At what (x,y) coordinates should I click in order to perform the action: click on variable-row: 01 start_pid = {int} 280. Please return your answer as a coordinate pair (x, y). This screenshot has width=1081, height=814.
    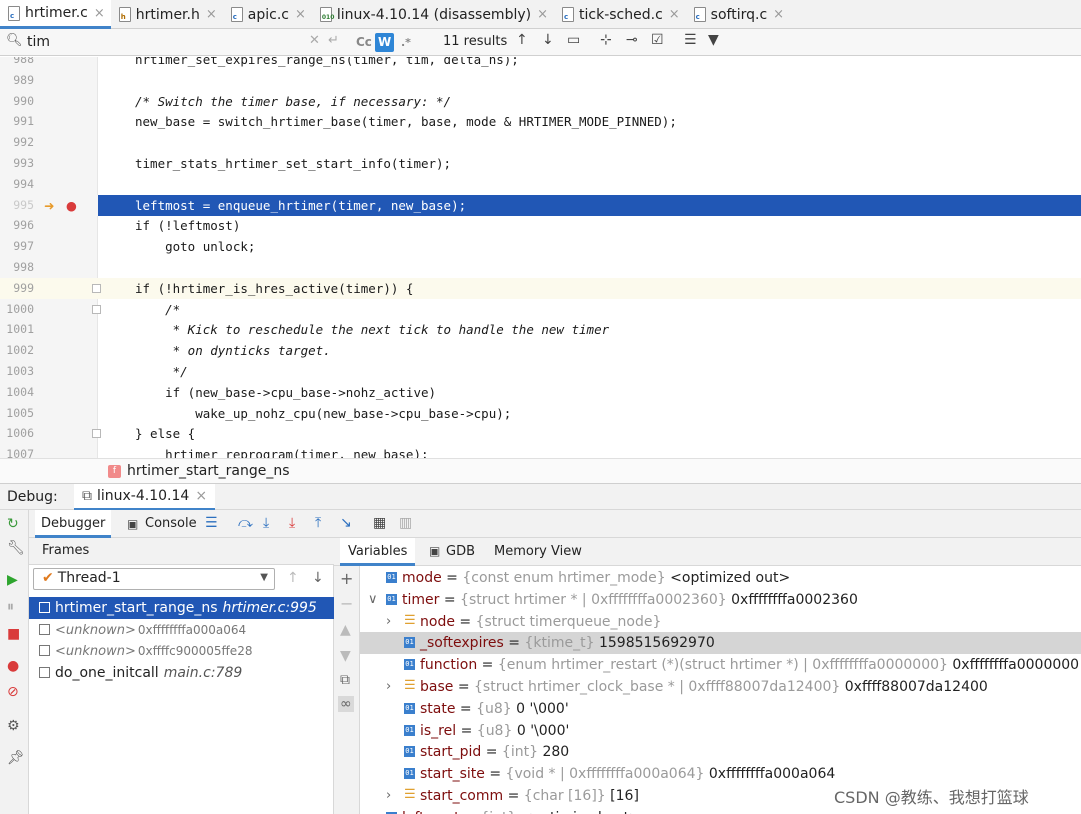
    Looking at the image, I should click on (720, 752).